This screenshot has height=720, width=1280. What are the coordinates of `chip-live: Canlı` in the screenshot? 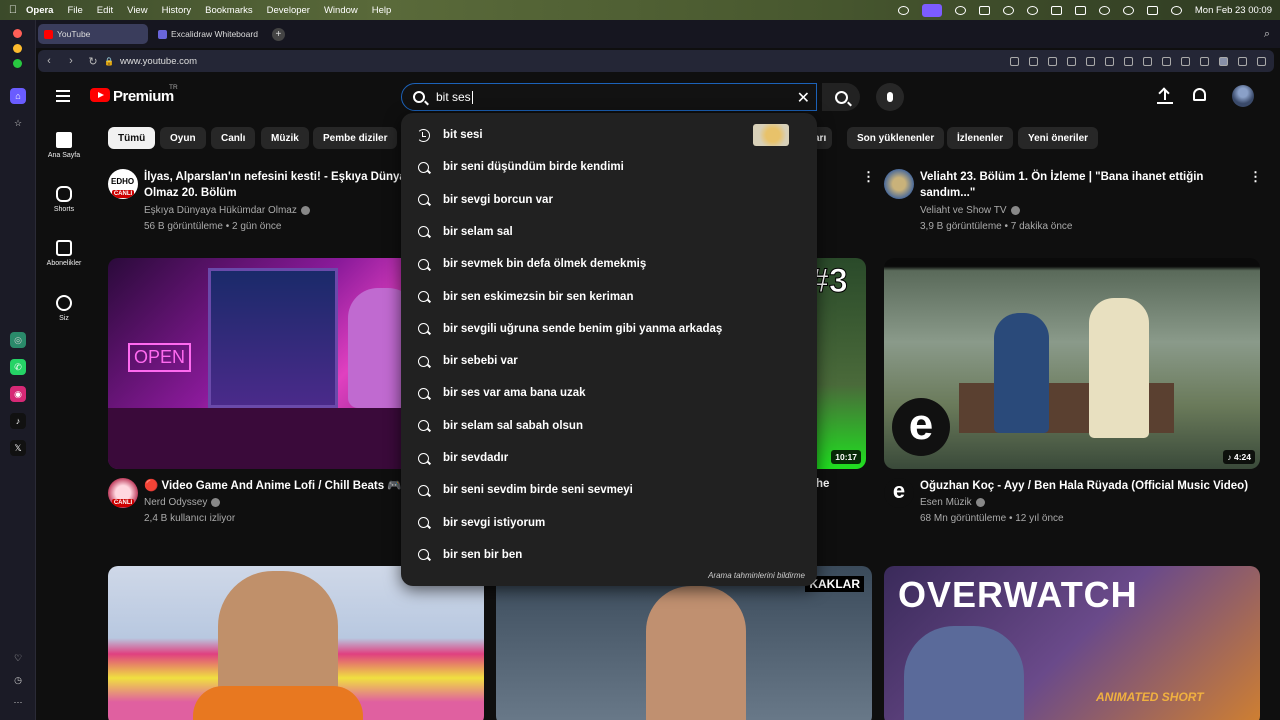 It's located at (233, 138).